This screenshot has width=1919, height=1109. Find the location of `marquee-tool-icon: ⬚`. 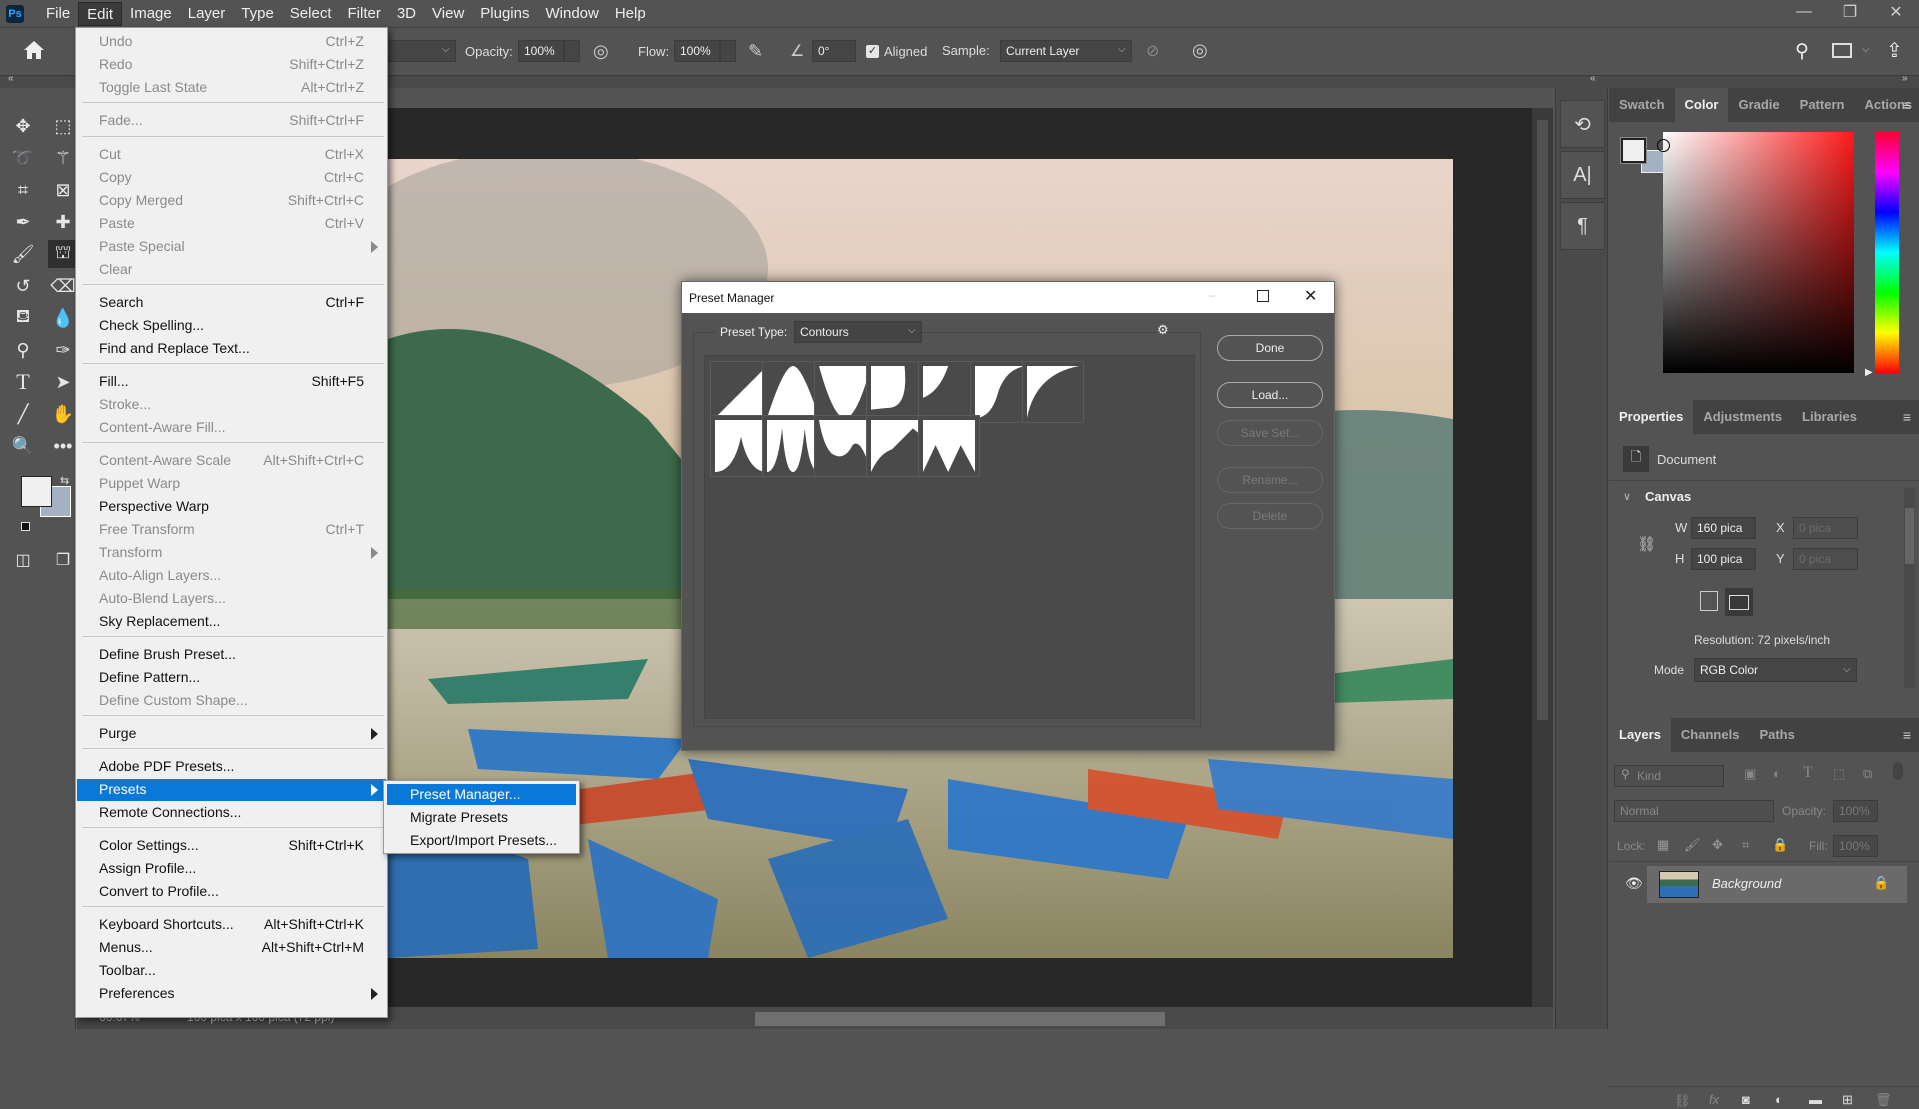

marquee-tool-icon: ⬚ is located at coordinates (63, 126).